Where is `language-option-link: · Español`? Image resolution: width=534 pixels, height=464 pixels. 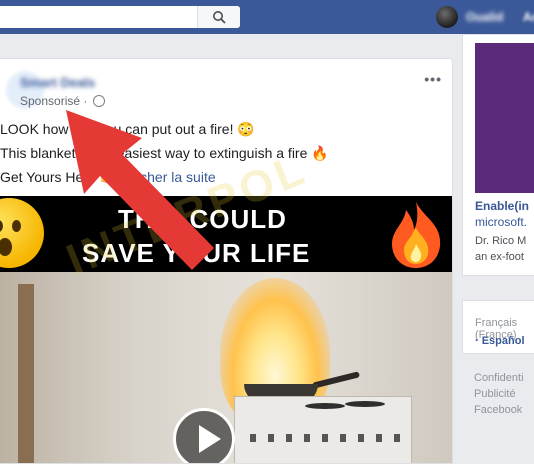 language-option-link: · Español is located at coordinates (500, 341).